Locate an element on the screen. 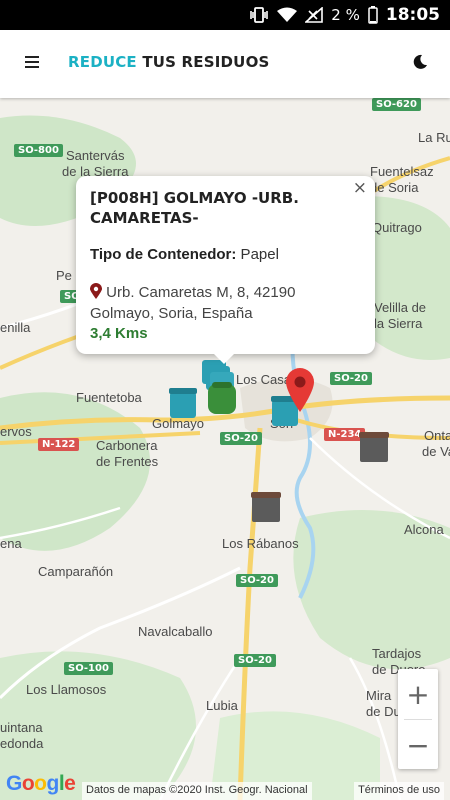  map-pin-icon is located at coordinates (300, 391).